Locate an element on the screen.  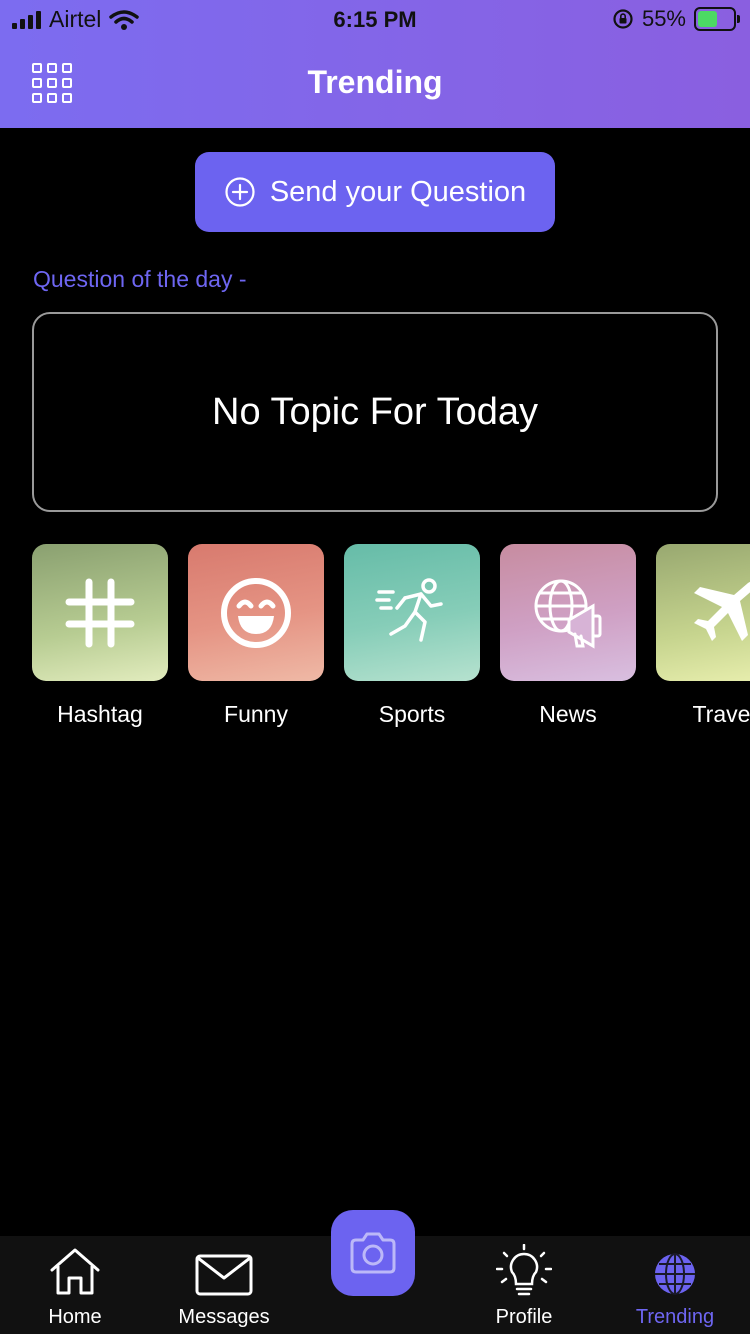
category-label: Sports is located at coordinates (412, 714).